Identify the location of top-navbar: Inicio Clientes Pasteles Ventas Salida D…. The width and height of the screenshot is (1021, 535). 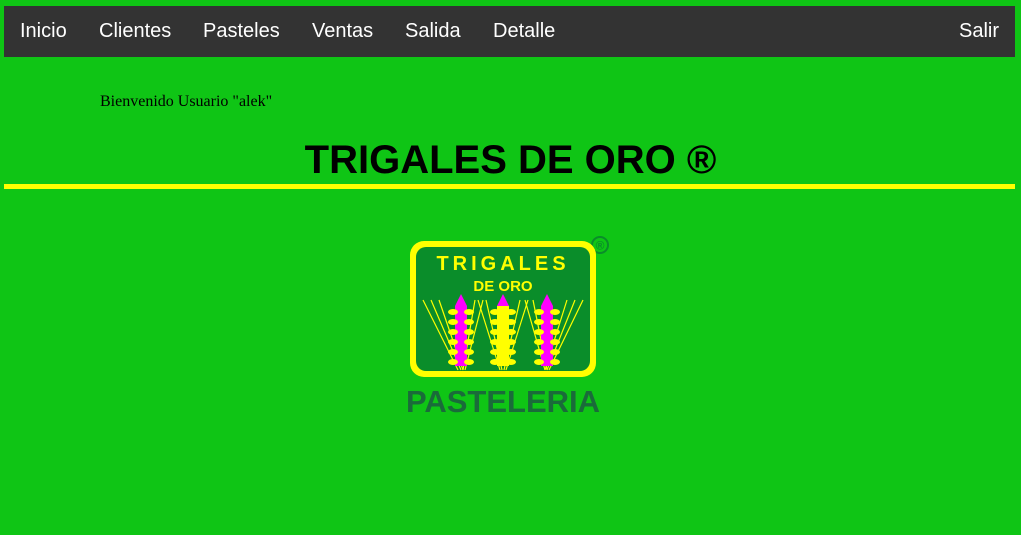
(509, 31).